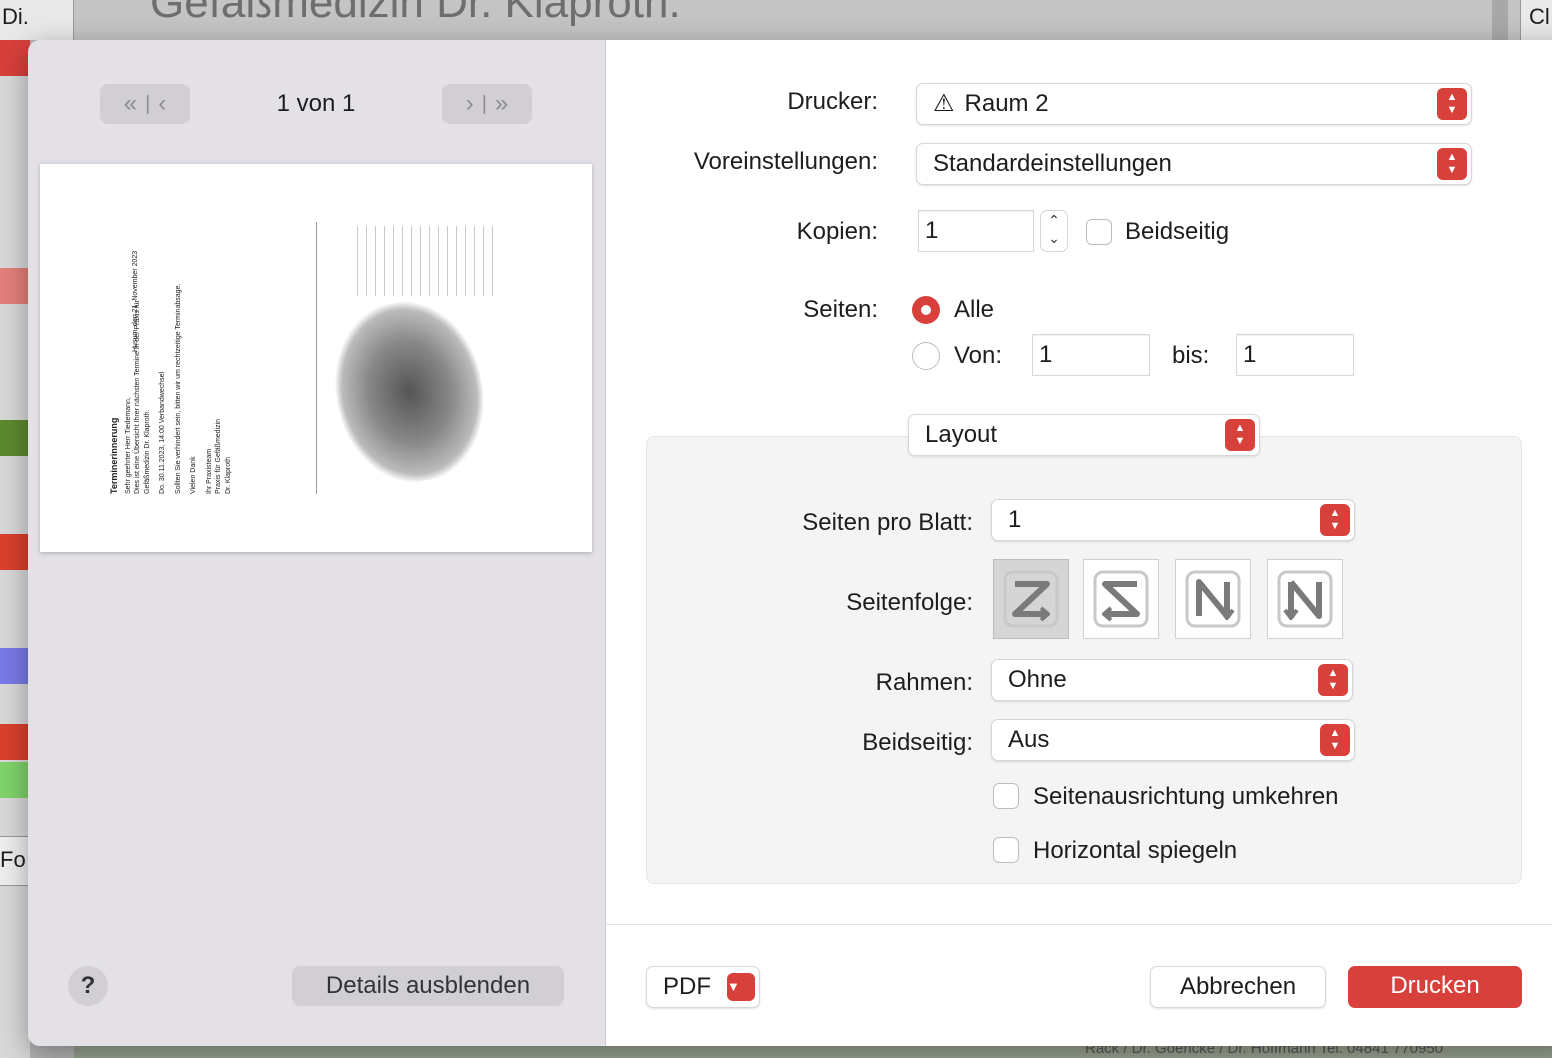 The image size is (1552, 1058). I want to click on letter-line: Dr. Klaproth, so click(228, 475).